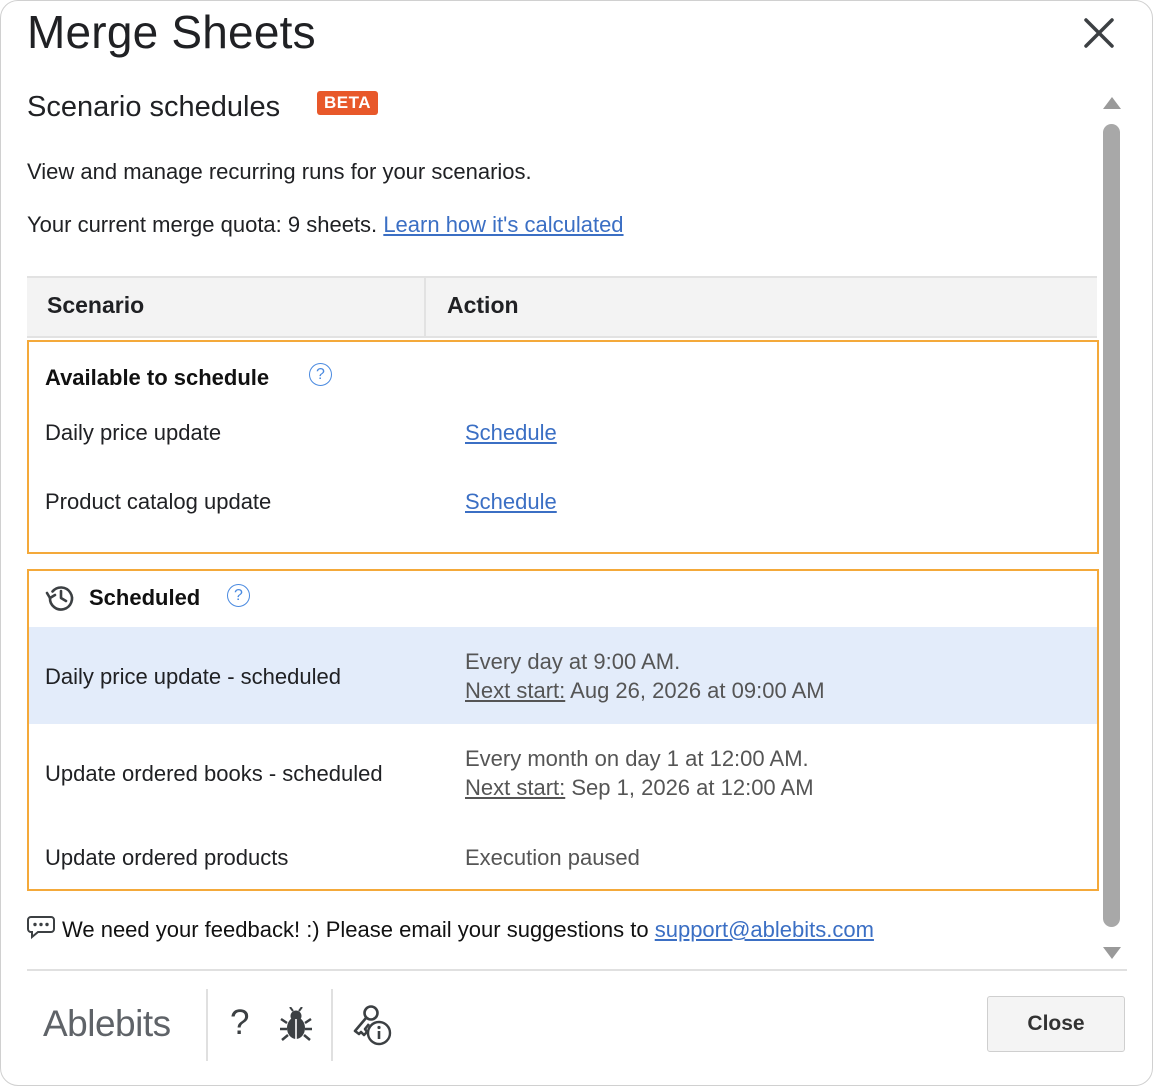 Image resolution: width=1153 pixels, height=1086 pixels. I want to click on available-row-name: Daily price update, so click(133, 432).